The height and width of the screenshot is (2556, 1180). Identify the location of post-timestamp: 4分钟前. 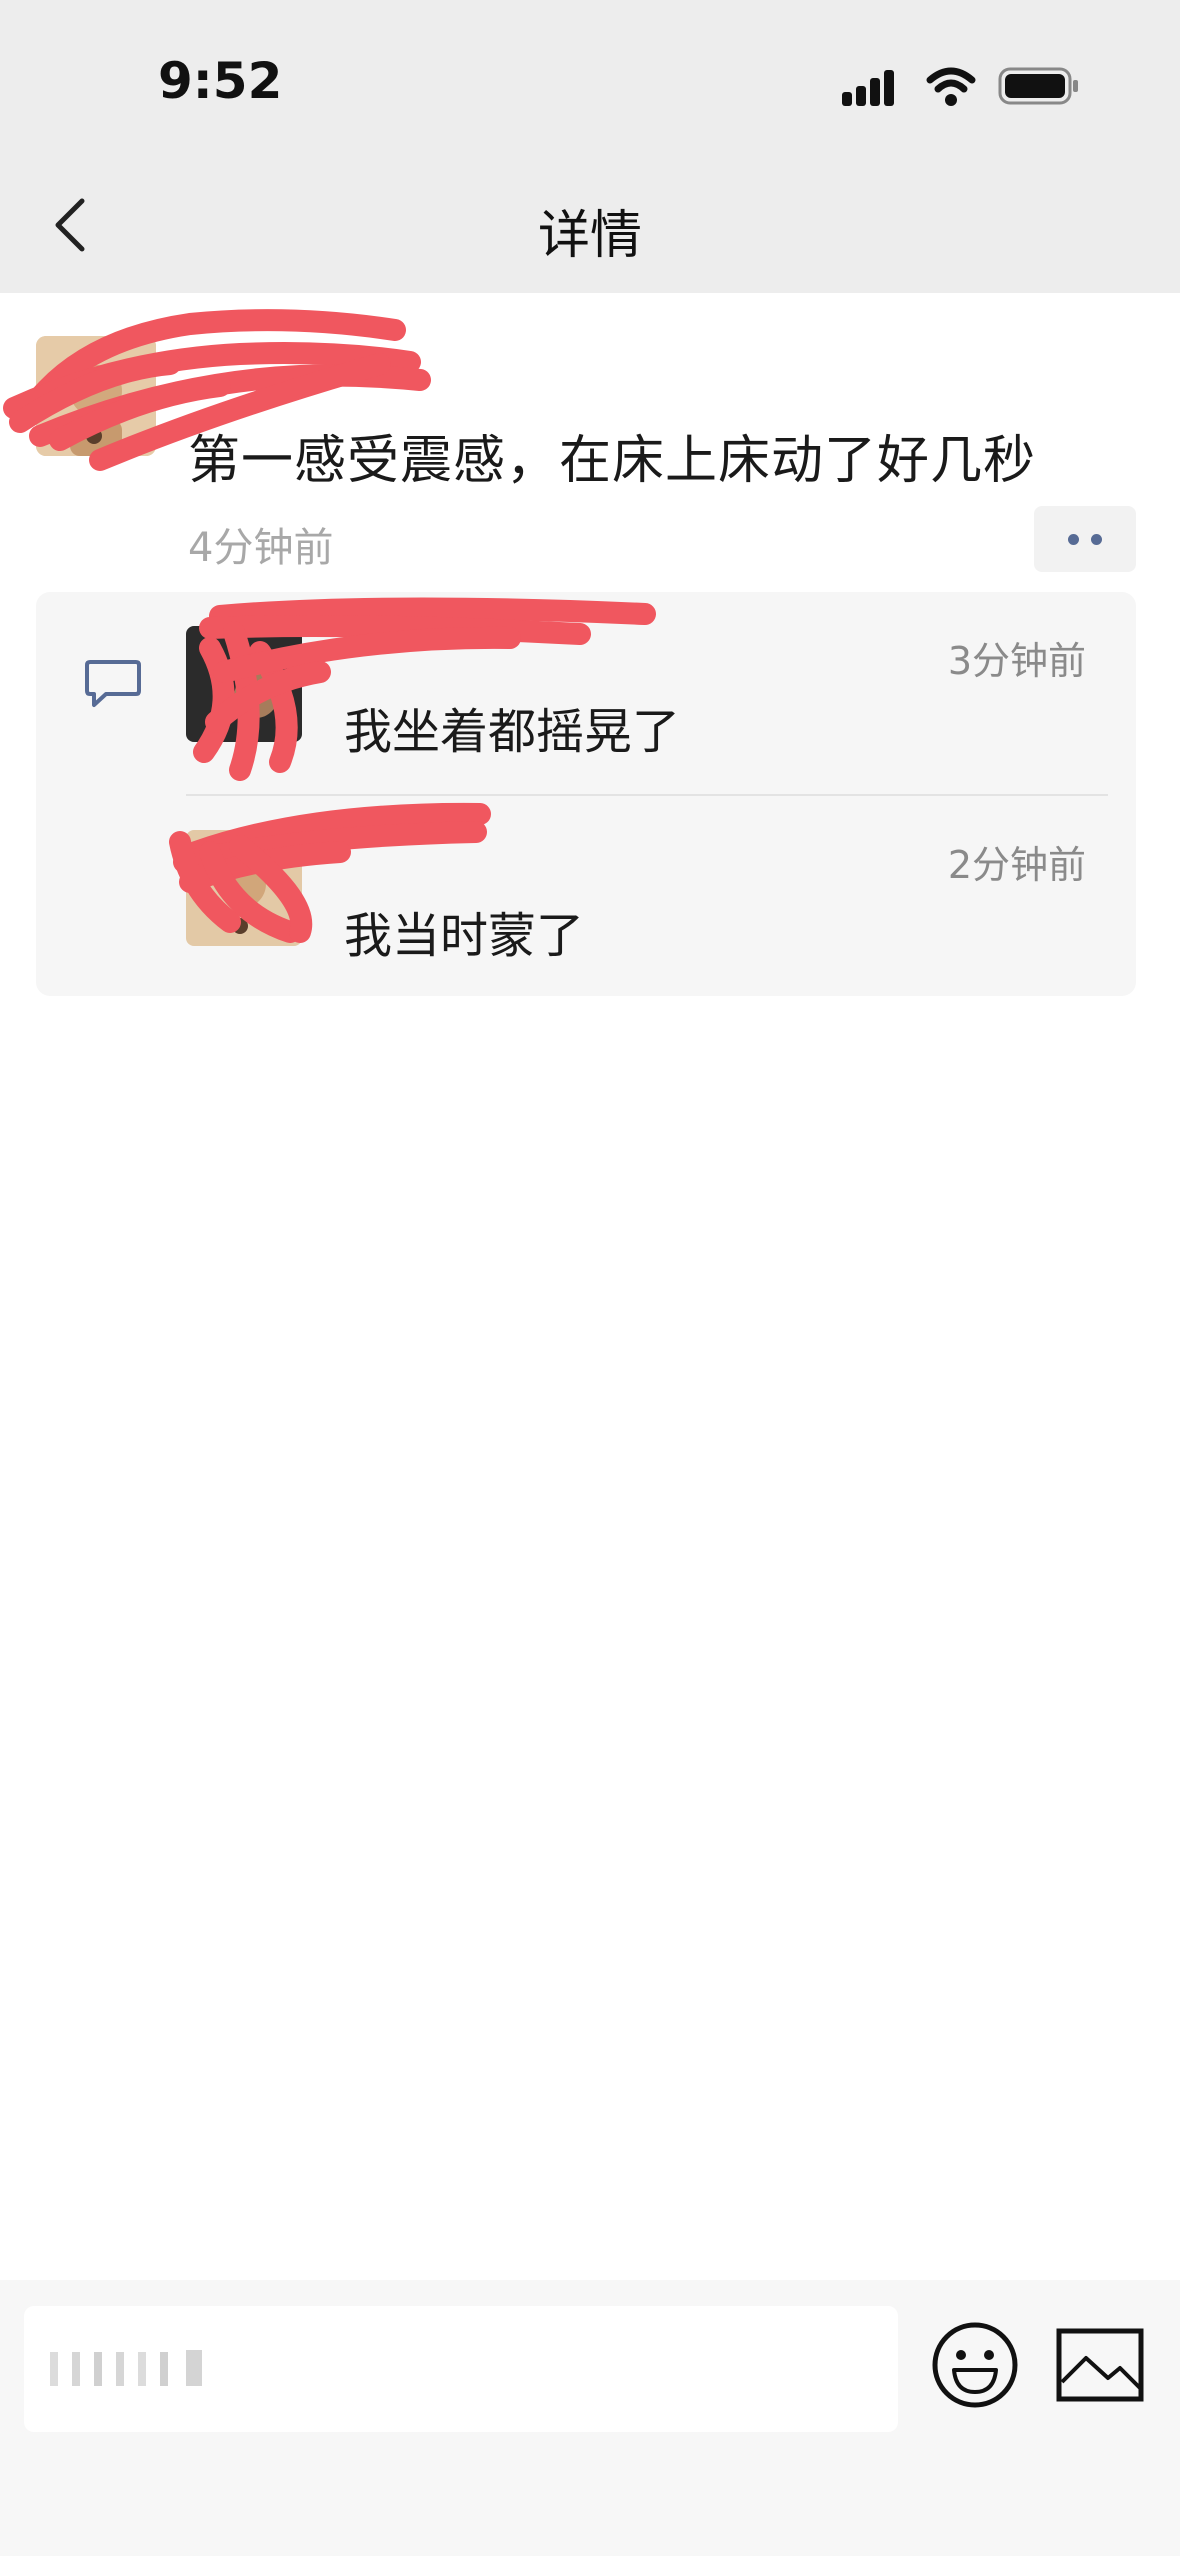
(261, 548).